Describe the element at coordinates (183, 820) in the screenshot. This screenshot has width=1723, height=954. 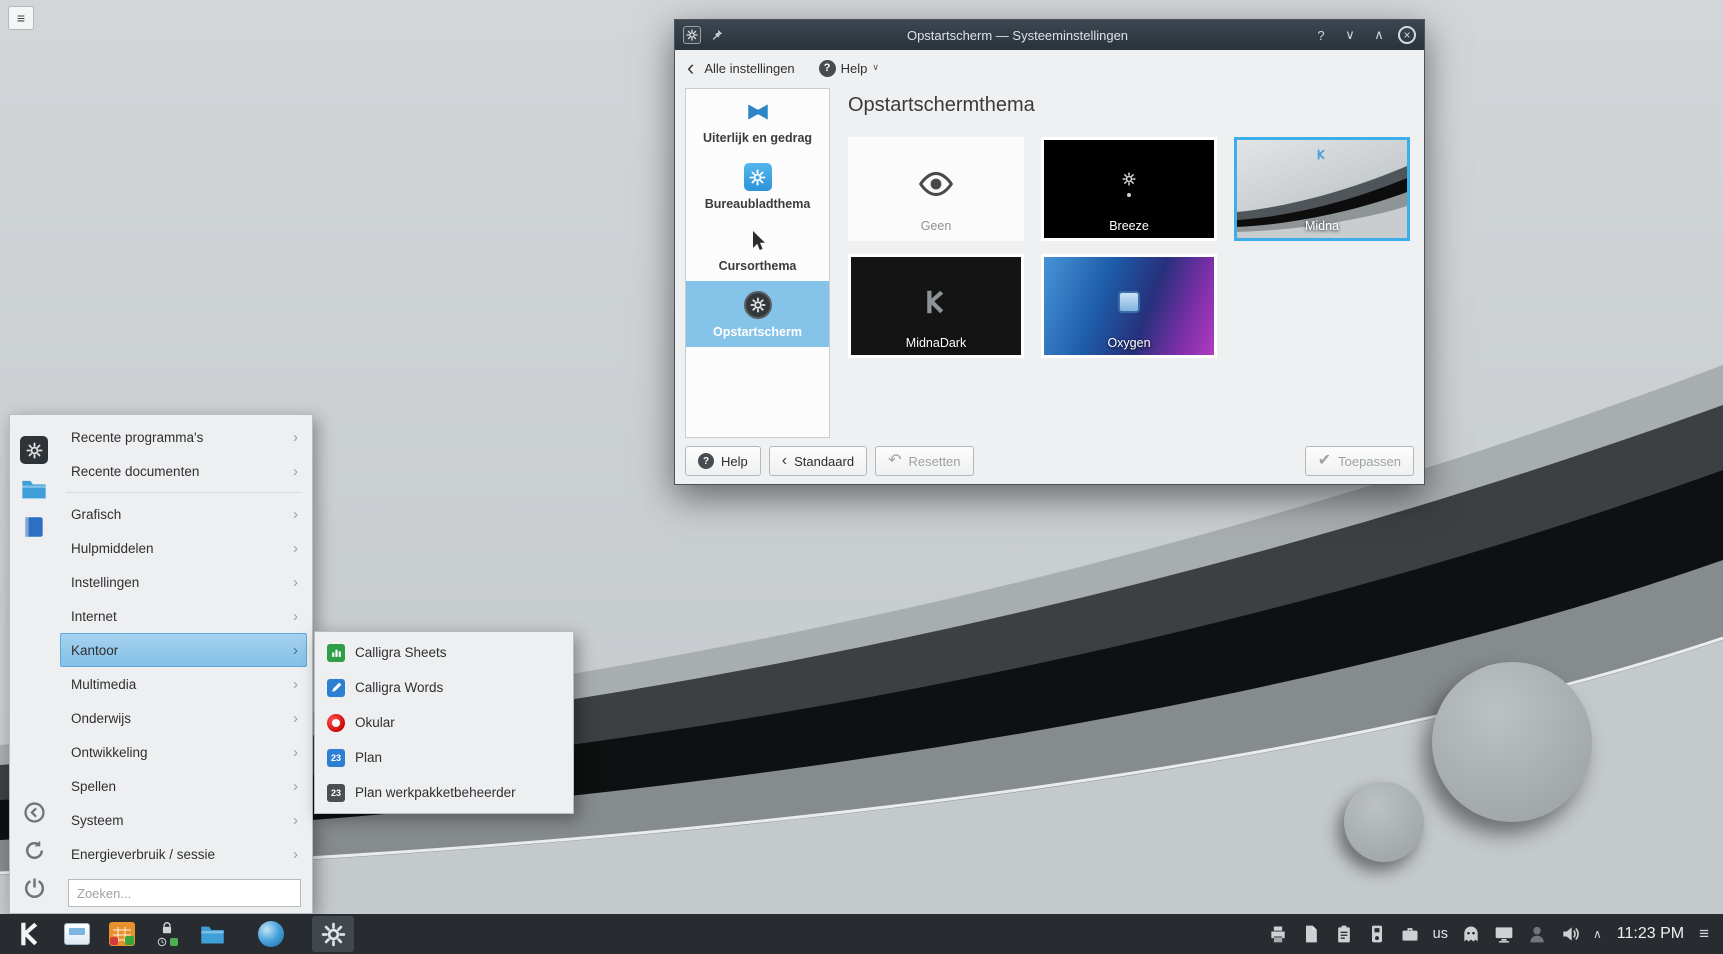
I see `menu-item-systeem: Systeem ›` at that location.